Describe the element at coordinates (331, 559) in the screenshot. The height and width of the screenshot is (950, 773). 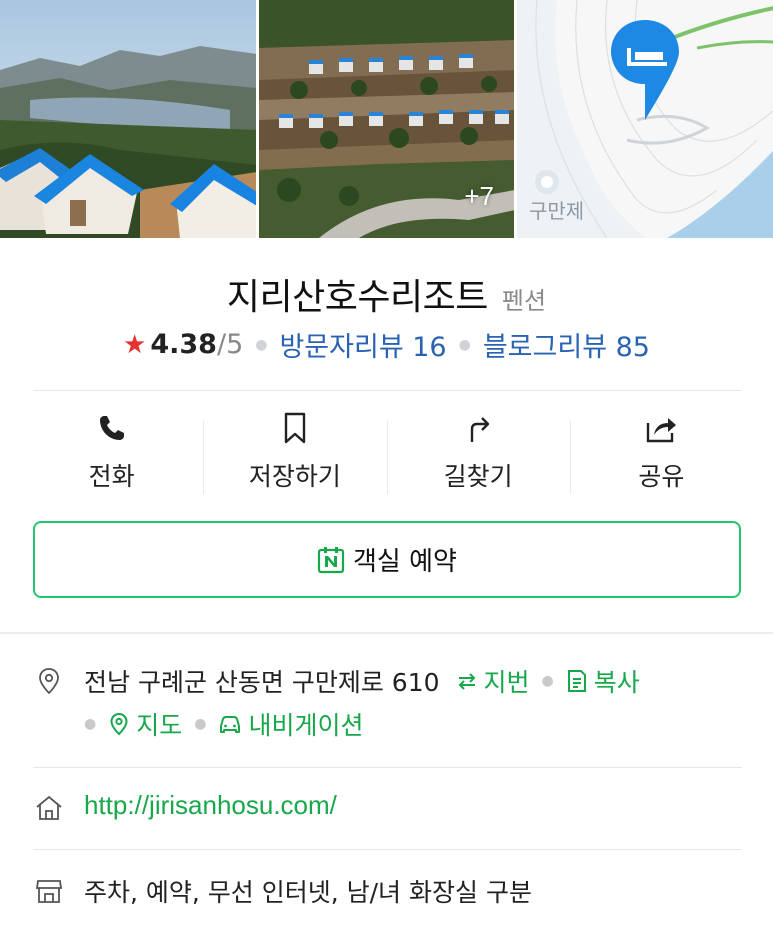
I see `naver-n-icon` at that location.